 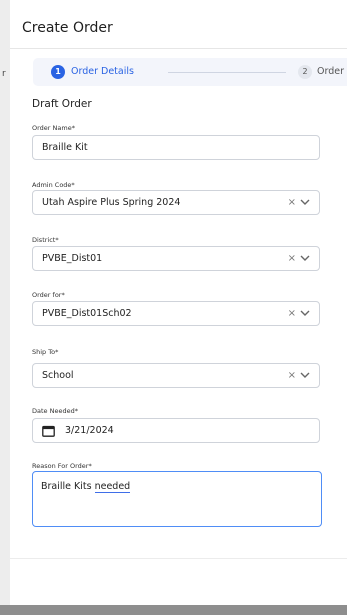 I want to click on order-for-select: PVBE_Dist01Sch02 ×, so click(x=176, y=313).